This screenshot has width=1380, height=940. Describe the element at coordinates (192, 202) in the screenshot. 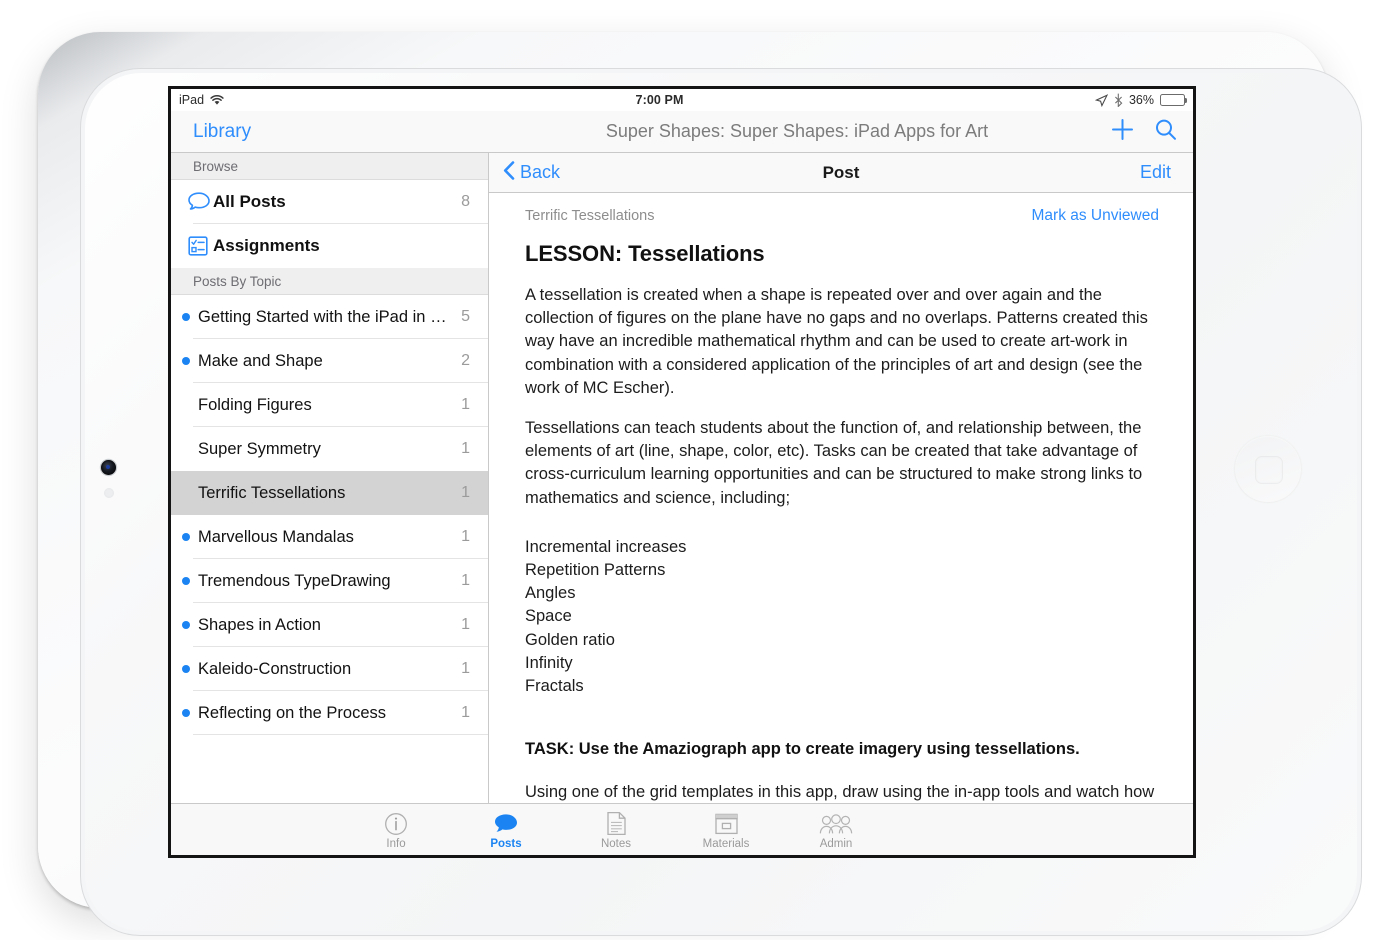

I see `speech-bubble-icon` at that location.